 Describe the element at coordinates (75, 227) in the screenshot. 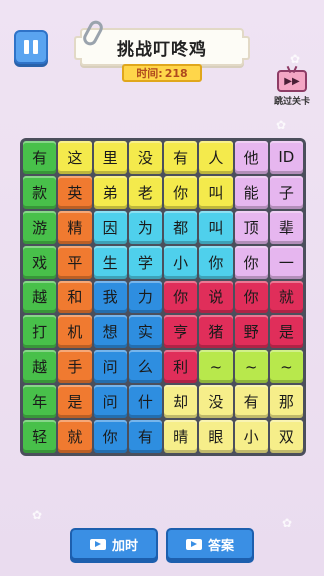

I see `word-tile: 精` at that location.